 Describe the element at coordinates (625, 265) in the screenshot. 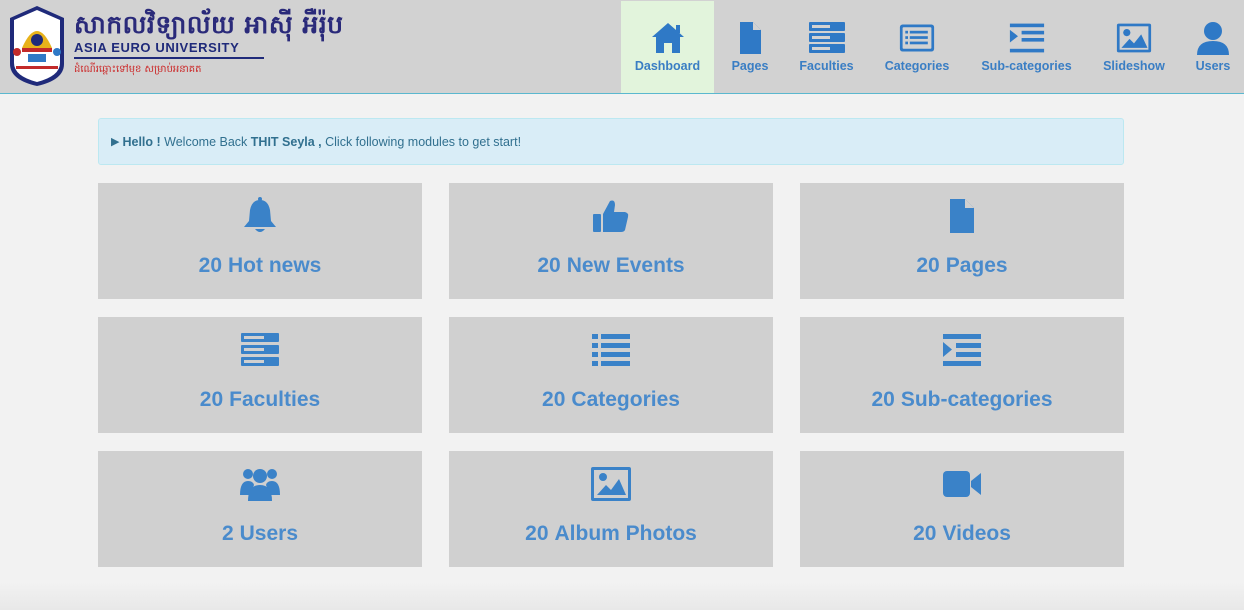

I see `tile-label: New Events` at that location.